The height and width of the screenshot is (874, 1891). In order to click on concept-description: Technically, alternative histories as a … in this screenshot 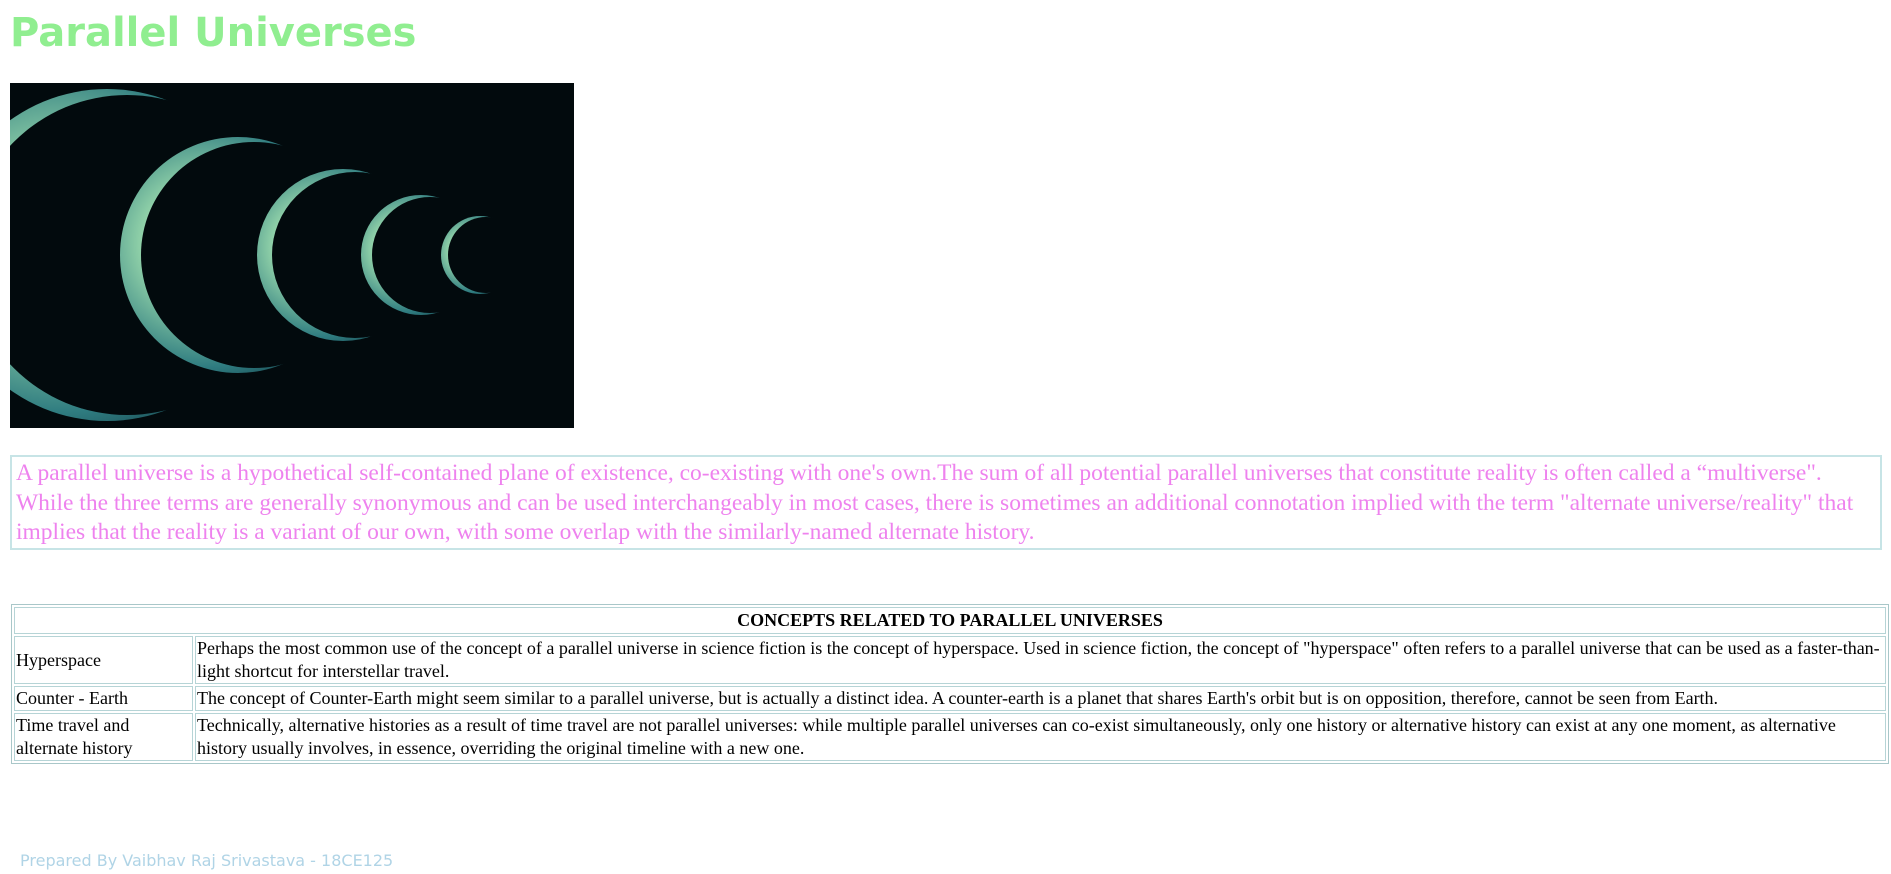, I will do `click(1040, 737)`.